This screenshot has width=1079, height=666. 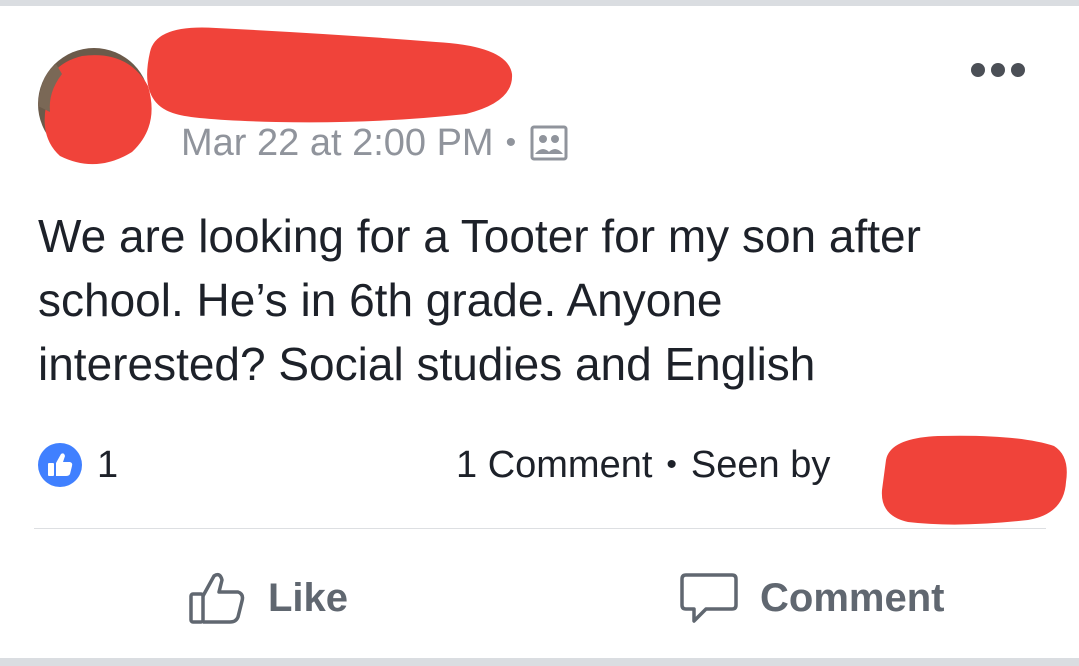 What do you see at coordinates (549, 143) in the screenshot?
I see `friends-audience-icon` at bounding box center [549, 143].